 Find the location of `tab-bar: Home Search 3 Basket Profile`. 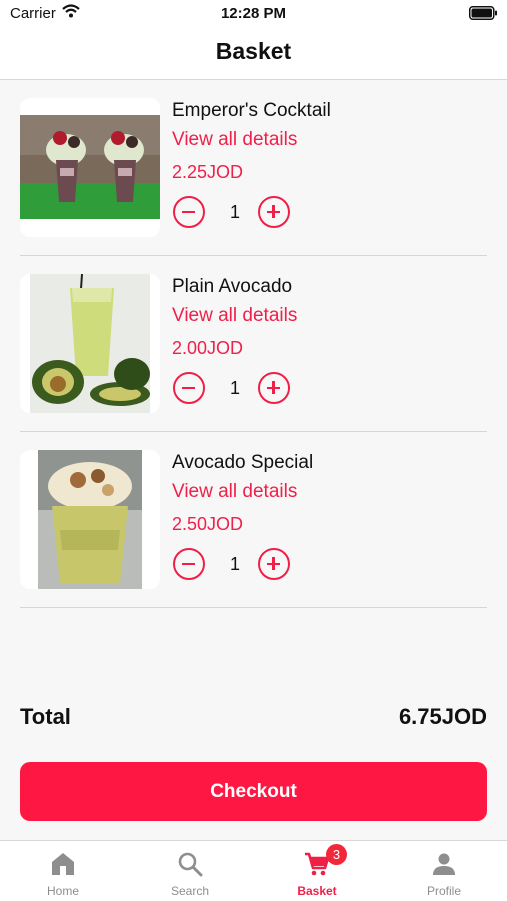

tab-bar: Home Search 3 Basket Profile is located at coordinates (253, 870).